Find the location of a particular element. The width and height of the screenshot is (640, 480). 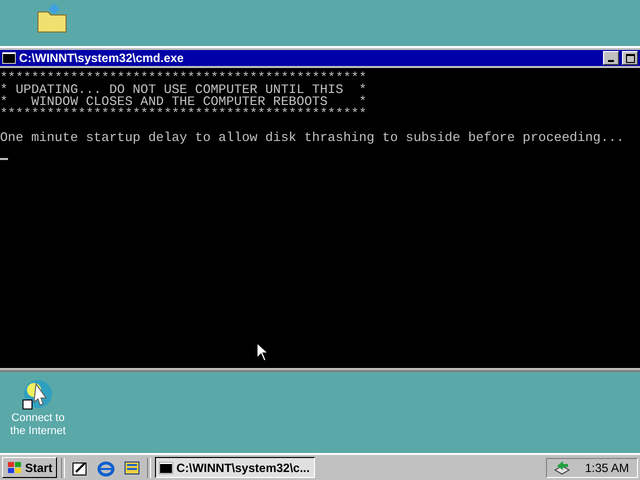

network-icon is located at coordinates (562, 468).